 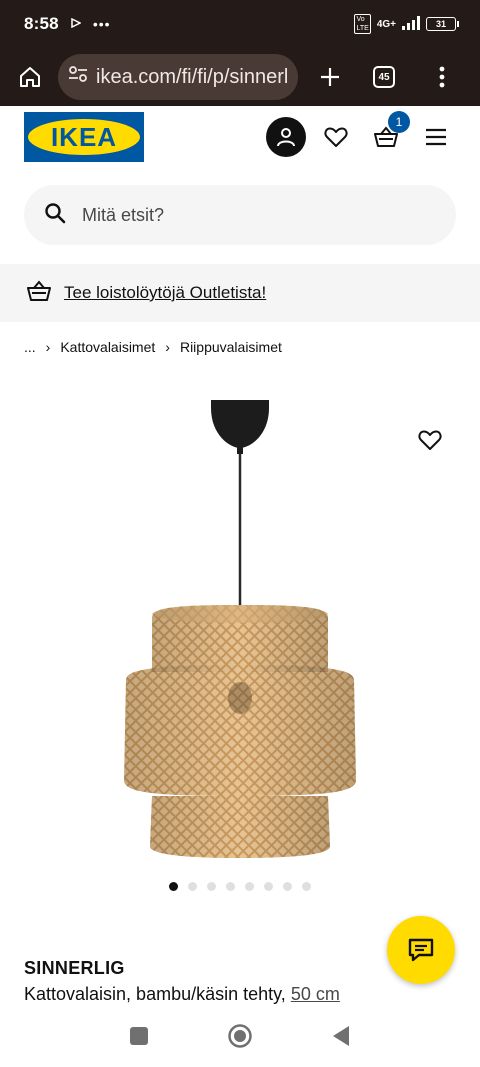 What do you see at coordinates (41, 23) in the screenshot?
I see `status-time: 8:58` at bounding box center [41, 23].